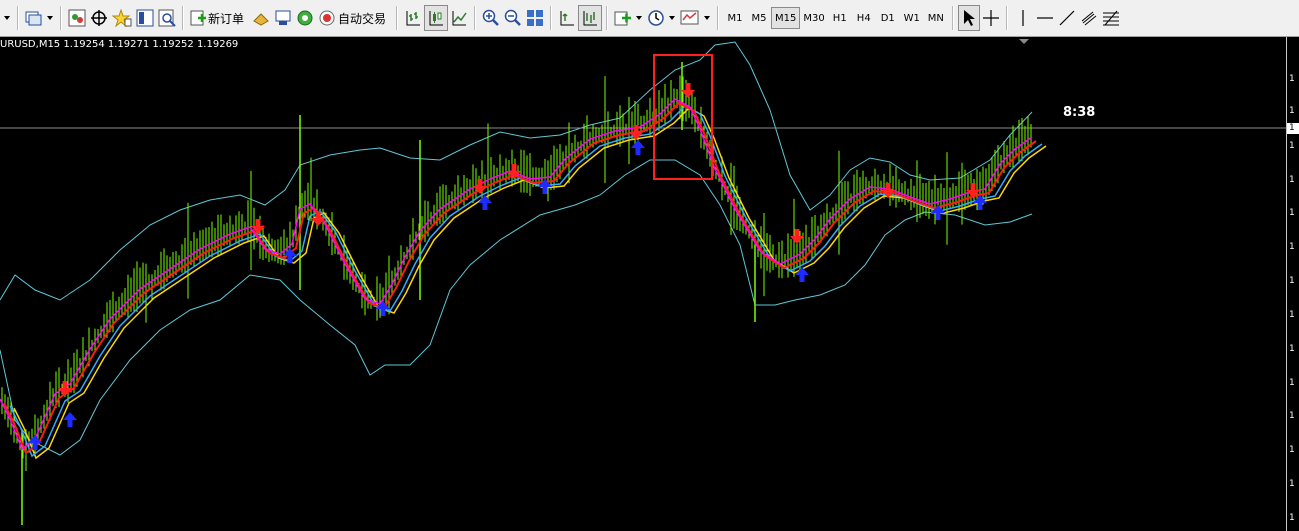  Describe the element at coordinates (1293, 128) in the screenshot. I see `current-price-label: 1` at that location.